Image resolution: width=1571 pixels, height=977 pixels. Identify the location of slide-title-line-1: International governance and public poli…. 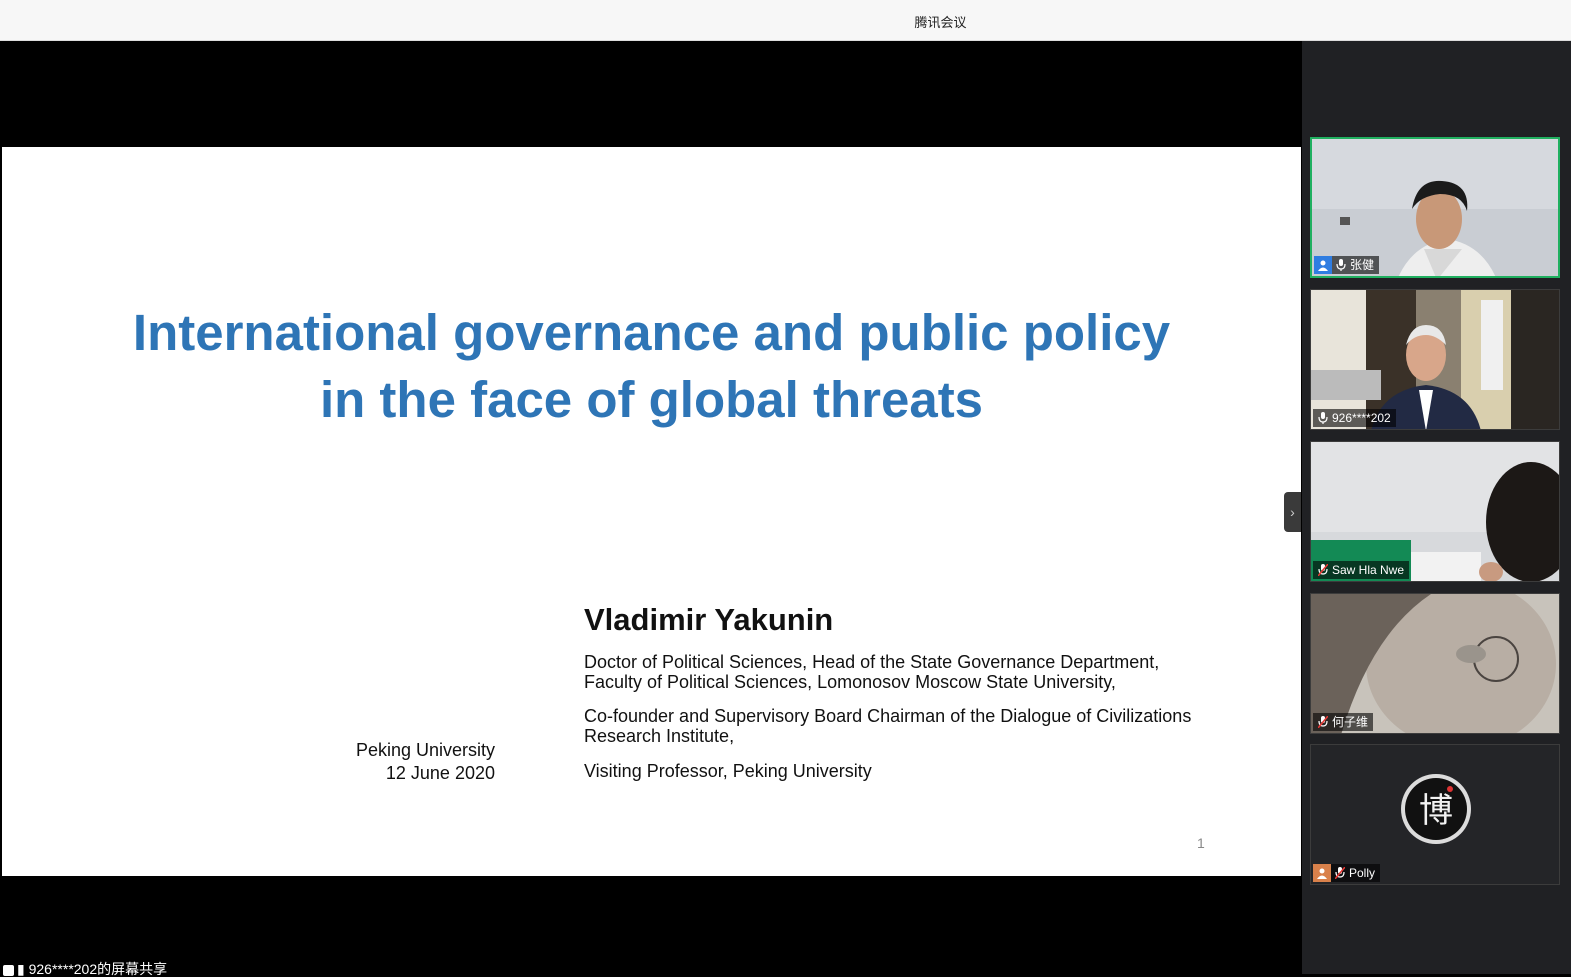
(651, 332).